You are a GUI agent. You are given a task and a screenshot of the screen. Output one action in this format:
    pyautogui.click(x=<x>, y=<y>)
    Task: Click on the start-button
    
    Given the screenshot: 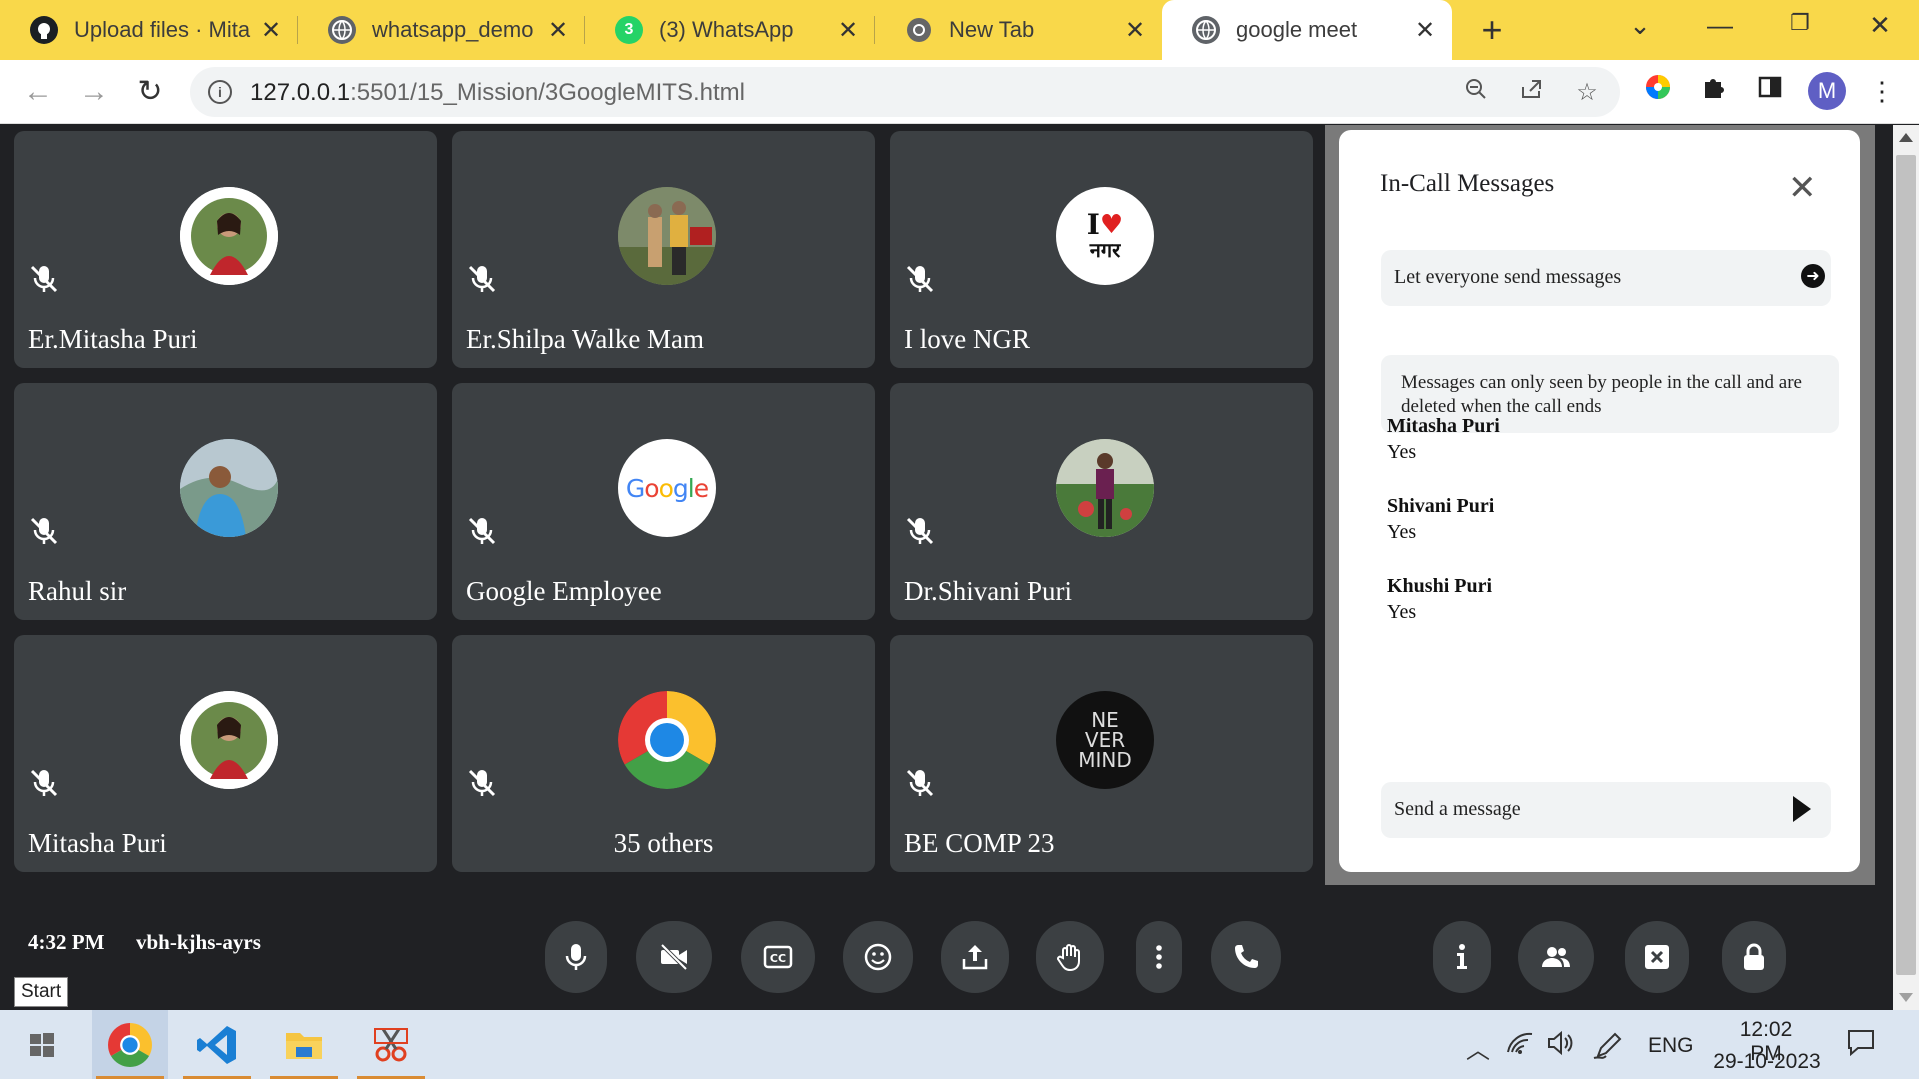 What is the action you would take?
    pyautogui.click(x=42, y=1044)
    